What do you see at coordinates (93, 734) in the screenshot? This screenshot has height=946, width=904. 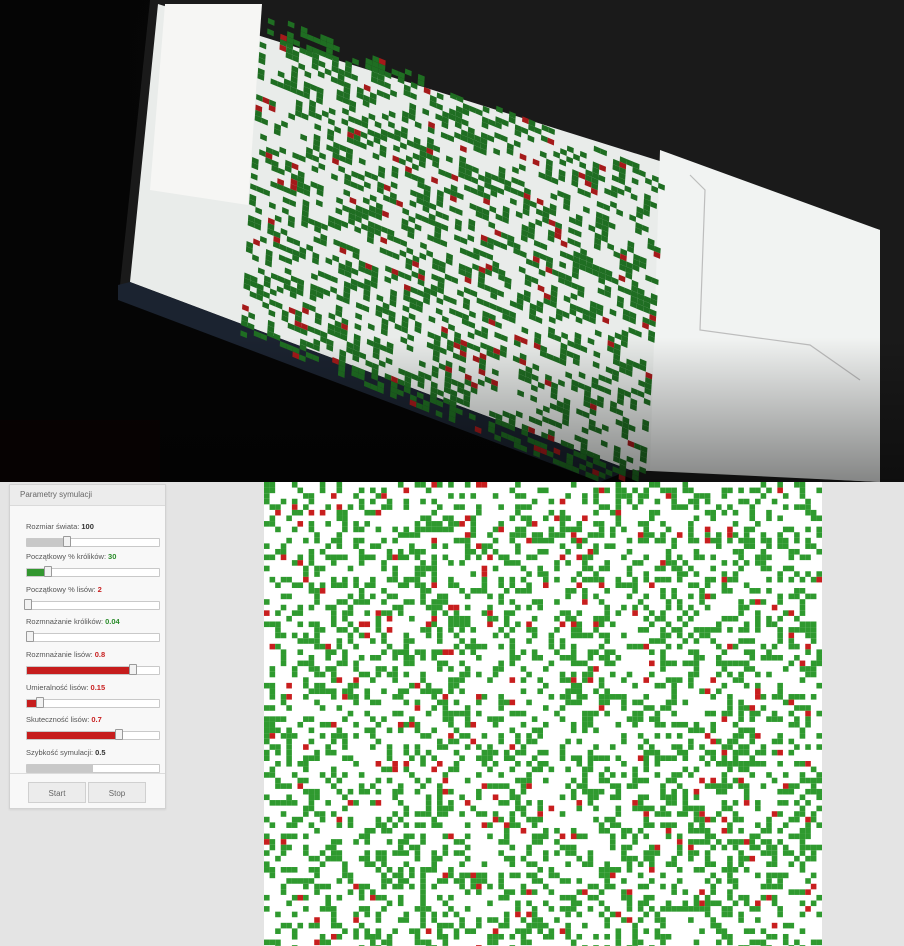 I see `fox-efficiency-slider` at bounding box center [93, 734].